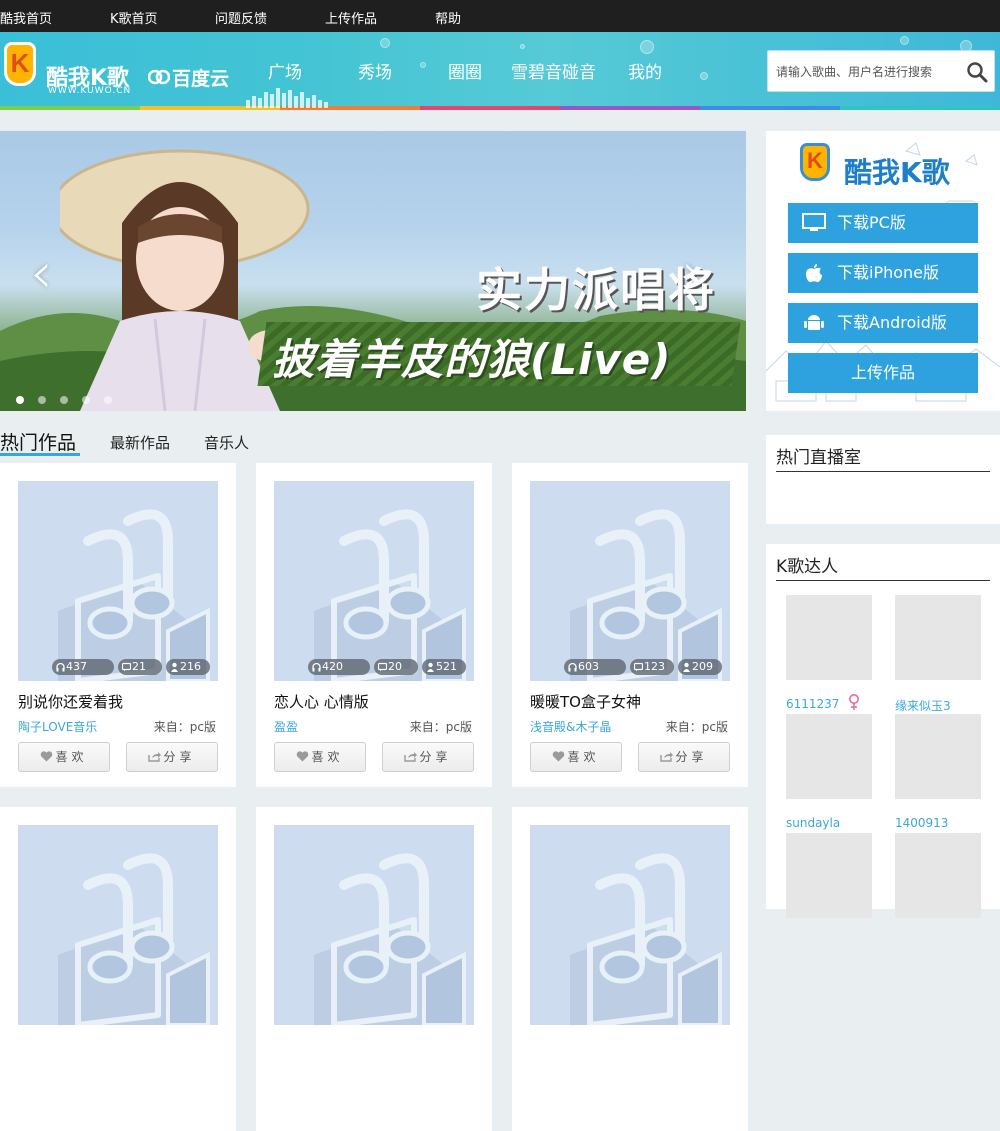 This screenshot has width=1000, height=1131. What do you see at coordinates (40, 454) in the screenshot?
I see `active-tab-indicator` at bounding box center [40, 454].